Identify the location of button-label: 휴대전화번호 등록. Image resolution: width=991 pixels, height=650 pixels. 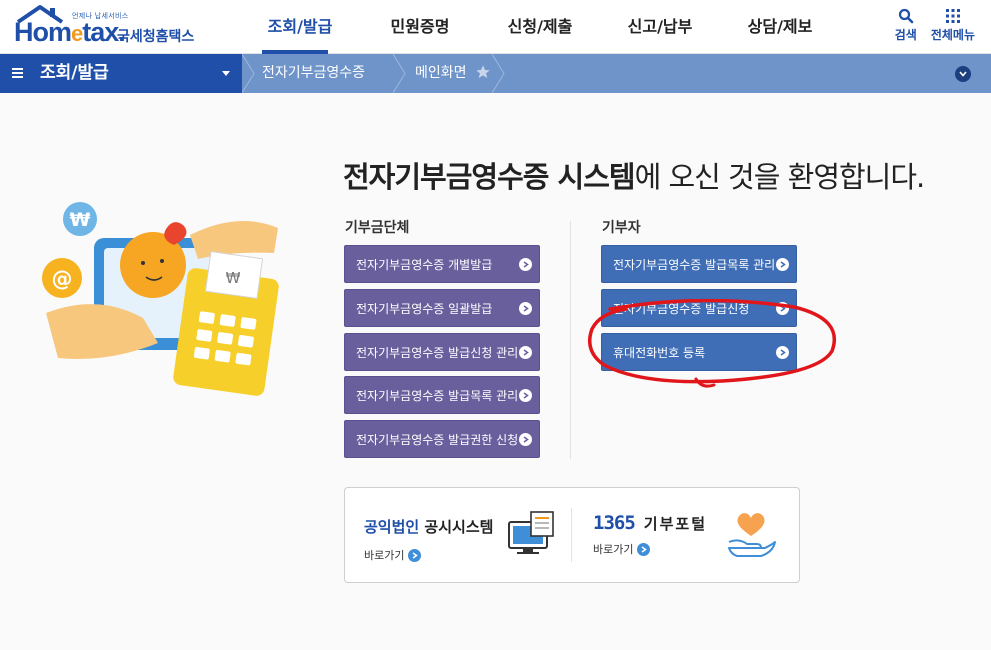
(659, 353).